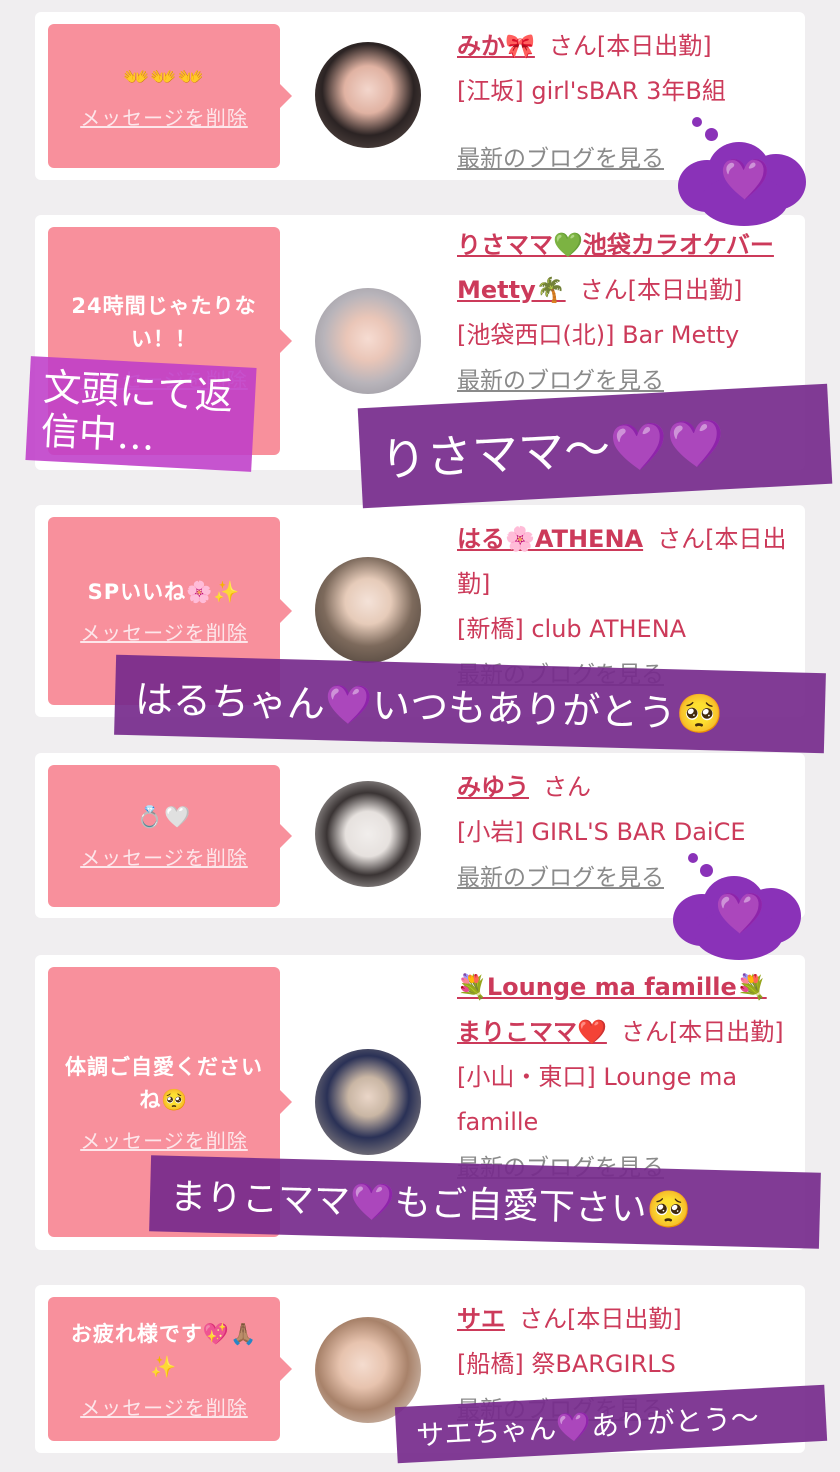 The image size is (840, 1472). What do you see at coordinates (170, 836) in the screenshot?
I see `message-bubble: 💍🤍 メッセージを削除` at bounding box center [170, 836].